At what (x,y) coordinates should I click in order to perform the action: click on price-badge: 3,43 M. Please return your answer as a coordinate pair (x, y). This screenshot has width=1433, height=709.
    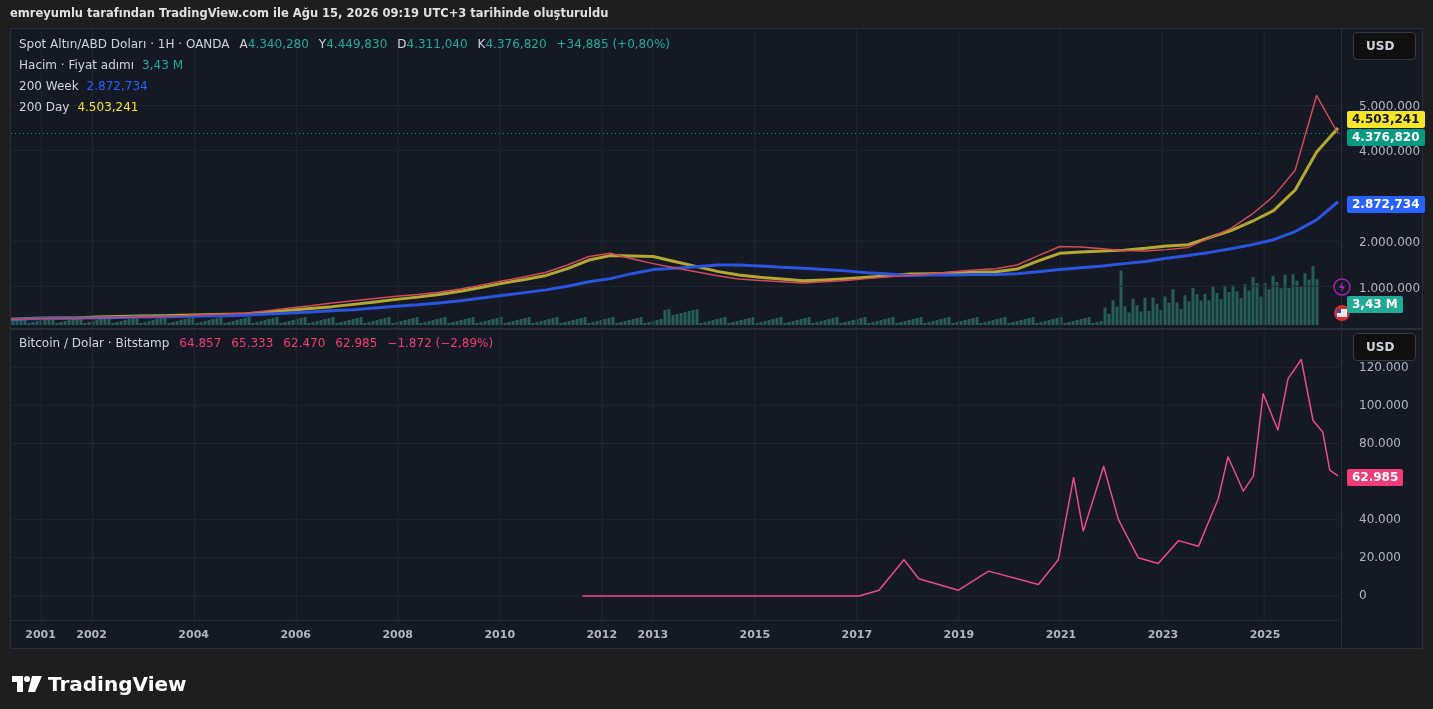
    Looking at the image, I should click on (1375, 304).